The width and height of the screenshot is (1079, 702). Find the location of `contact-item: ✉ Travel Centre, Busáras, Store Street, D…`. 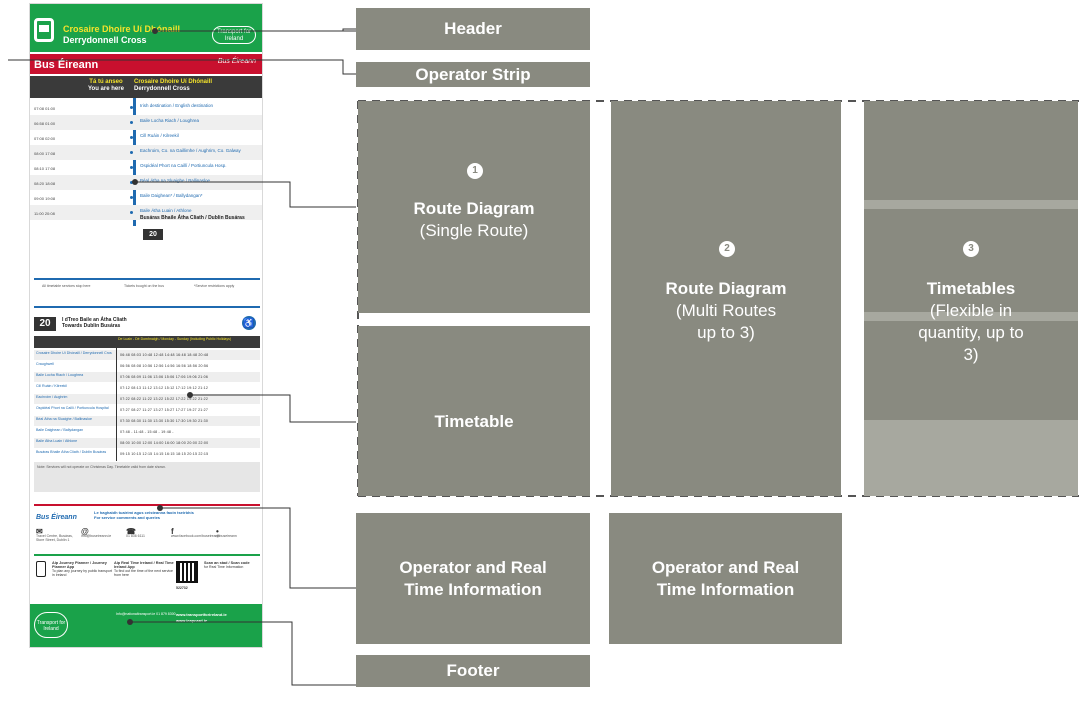

contact-item: ✉ Travel Centre, Busáras, Store Street, D… is located at coordinates (59, 535).